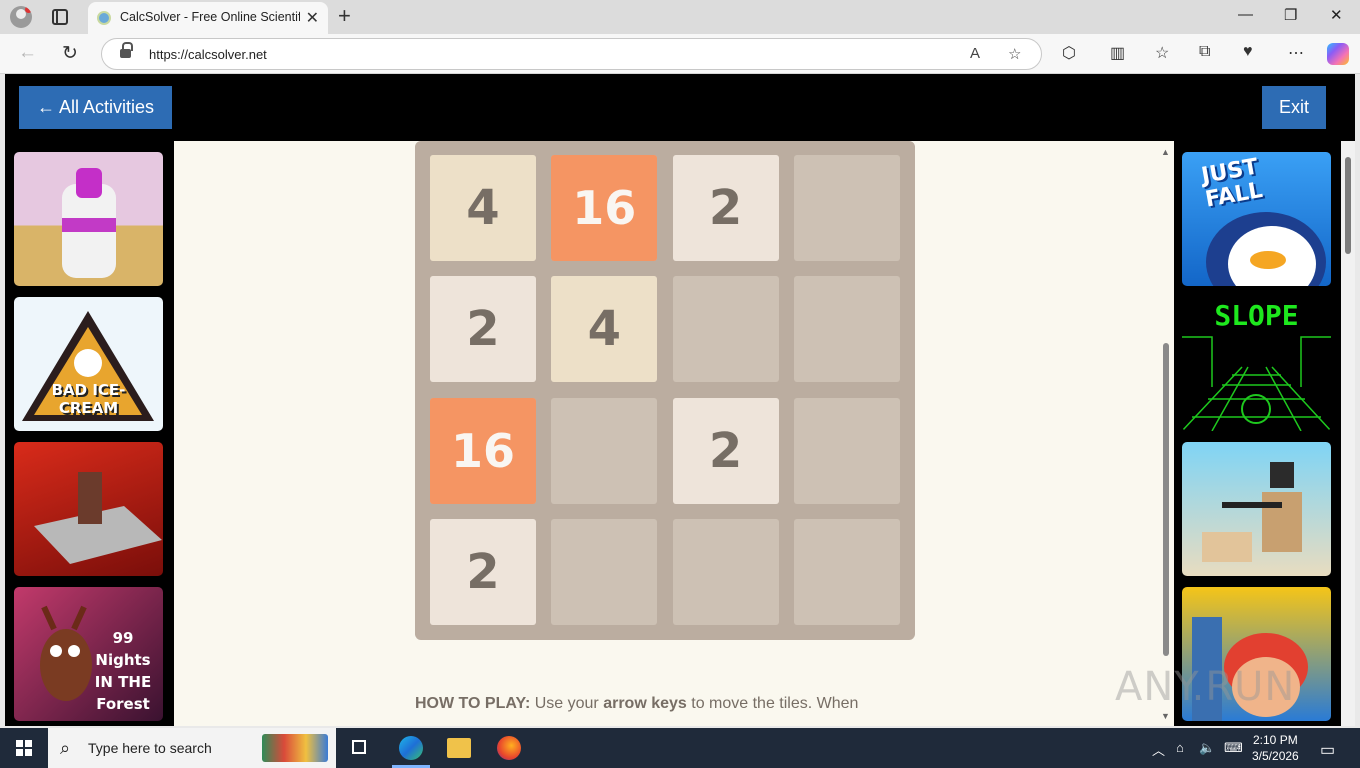  What do you see at coordinates (509, 748) in the screenshot?
I see `firefox-icon` at bounding box center [509, 748].